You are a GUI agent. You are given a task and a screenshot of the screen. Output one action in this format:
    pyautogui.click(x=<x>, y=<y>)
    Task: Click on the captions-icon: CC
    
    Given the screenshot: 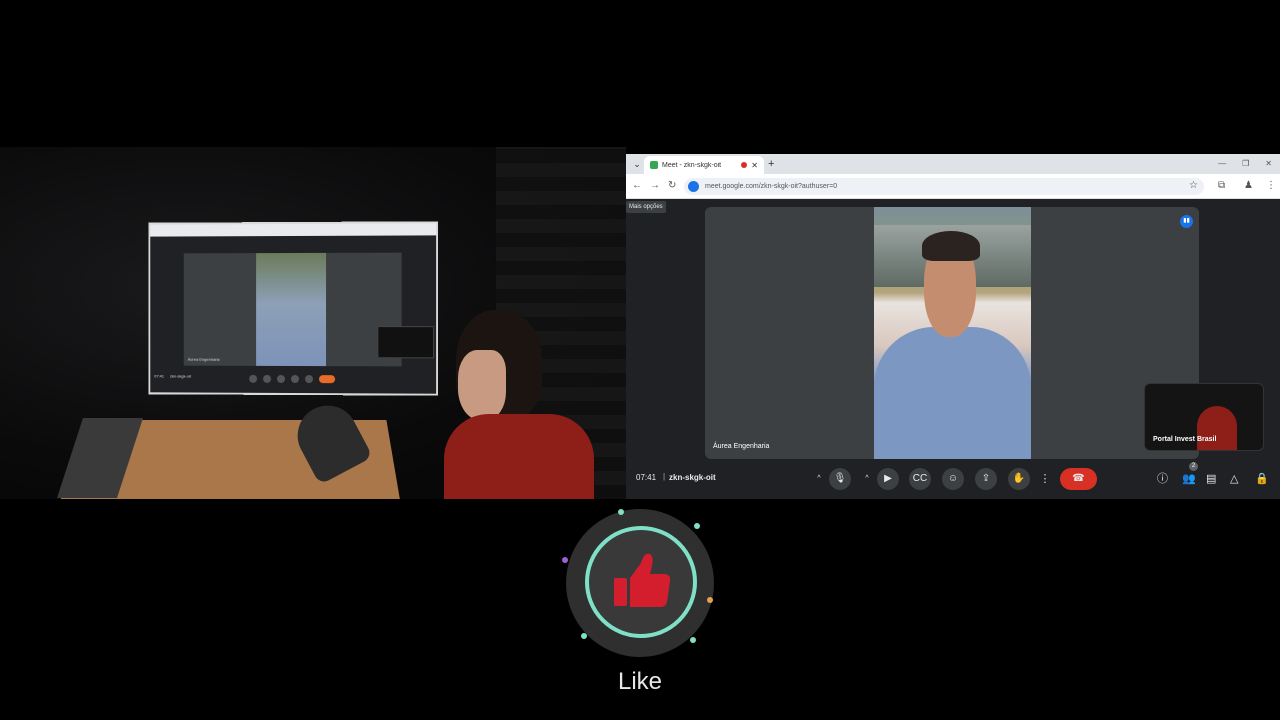 What is the action you would take?
    pyautogui.click(x=920, y=479)
    